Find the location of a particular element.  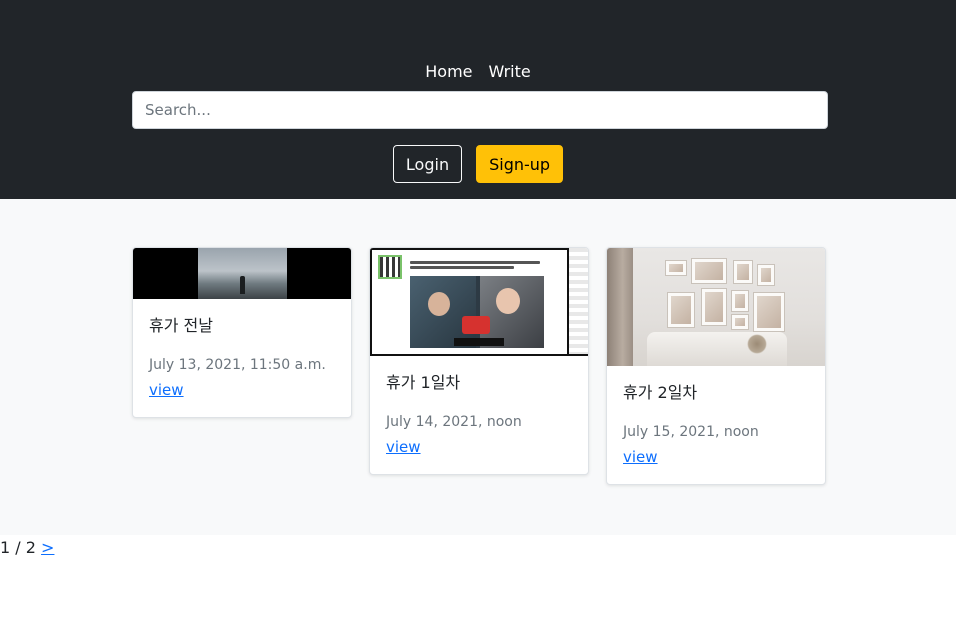

nav-home-link: Home is located at coordinates (448, 72).